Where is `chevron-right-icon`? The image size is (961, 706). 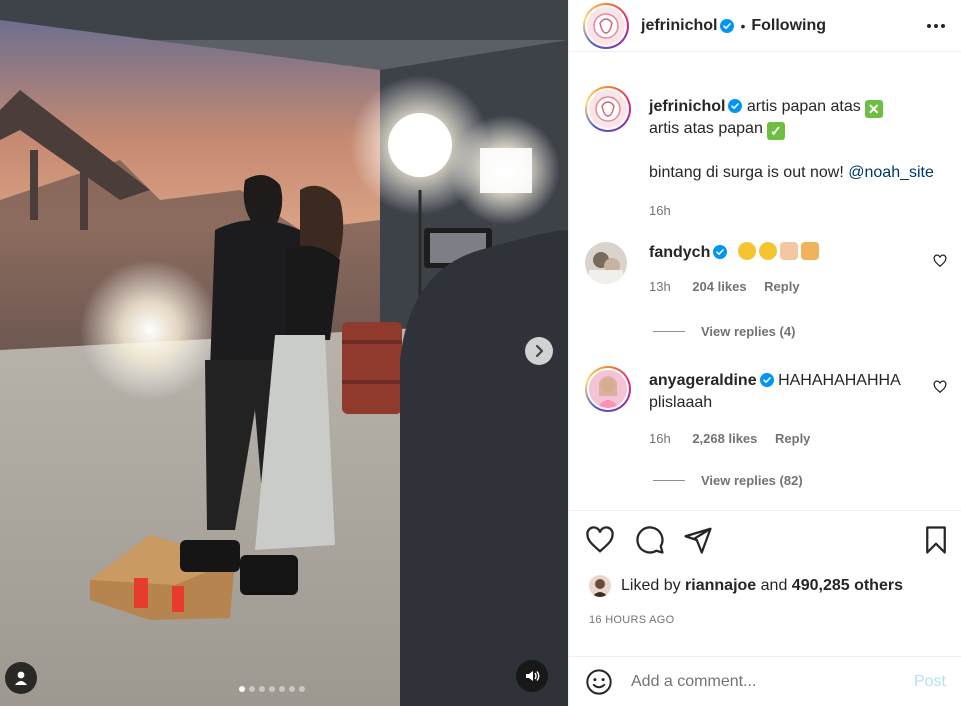
chevron-right-icon is located at coordinates (539, 351).